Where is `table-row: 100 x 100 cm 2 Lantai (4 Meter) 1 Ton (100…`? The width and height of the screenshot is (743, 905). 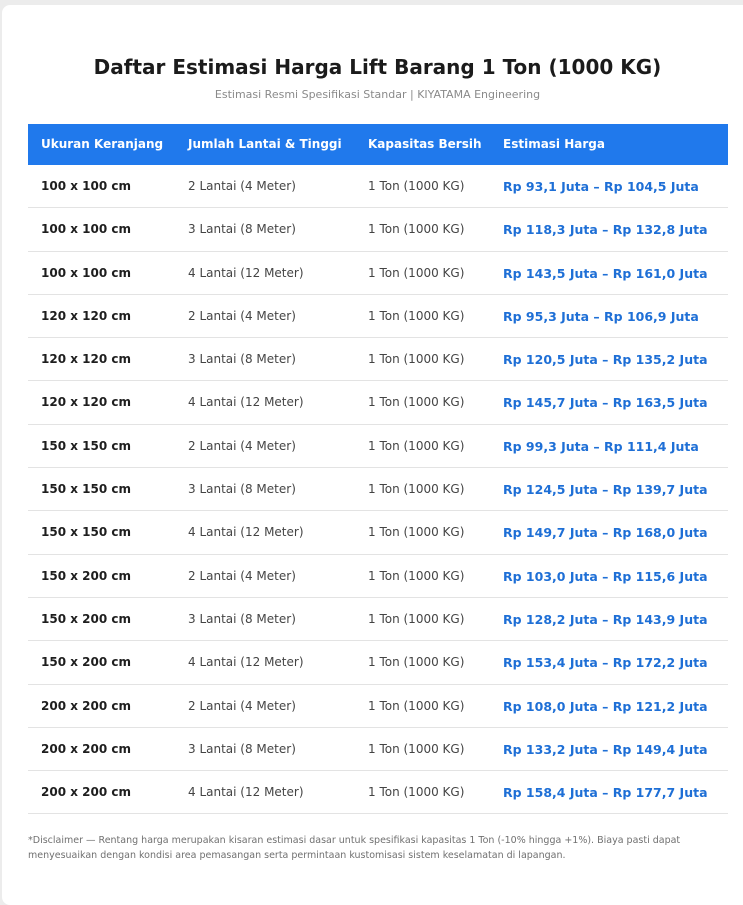
table-row: 100 x 100 cm 2 Lantai (4 Meter) 1 Ton (100… is located at coordinates (378, 187).